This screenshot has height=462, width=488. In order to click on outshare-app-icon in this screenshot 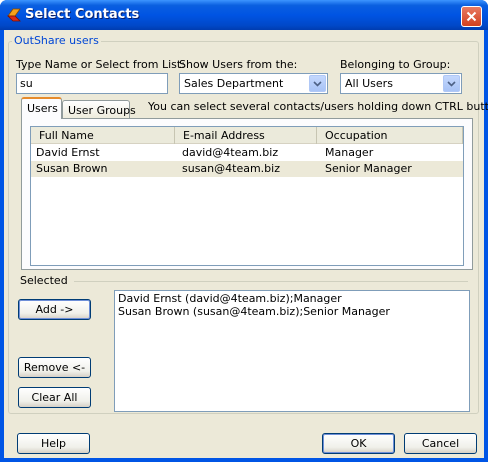, I will do `click(14, 15)`.